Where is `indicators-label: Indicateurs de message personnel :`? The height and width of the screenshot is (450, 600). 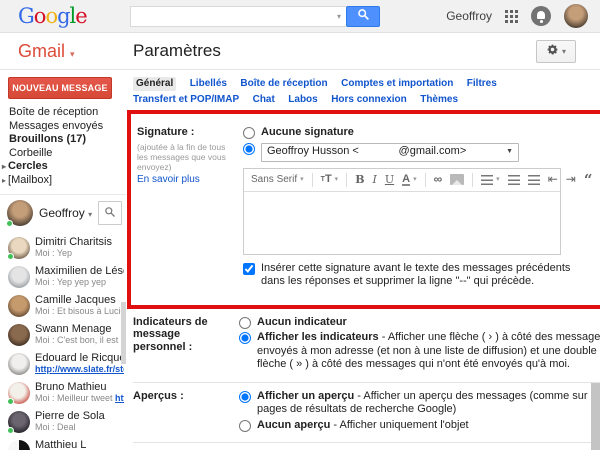
indicators-label: Indicateurs de message personnel : is located at coordinates (170, 334).